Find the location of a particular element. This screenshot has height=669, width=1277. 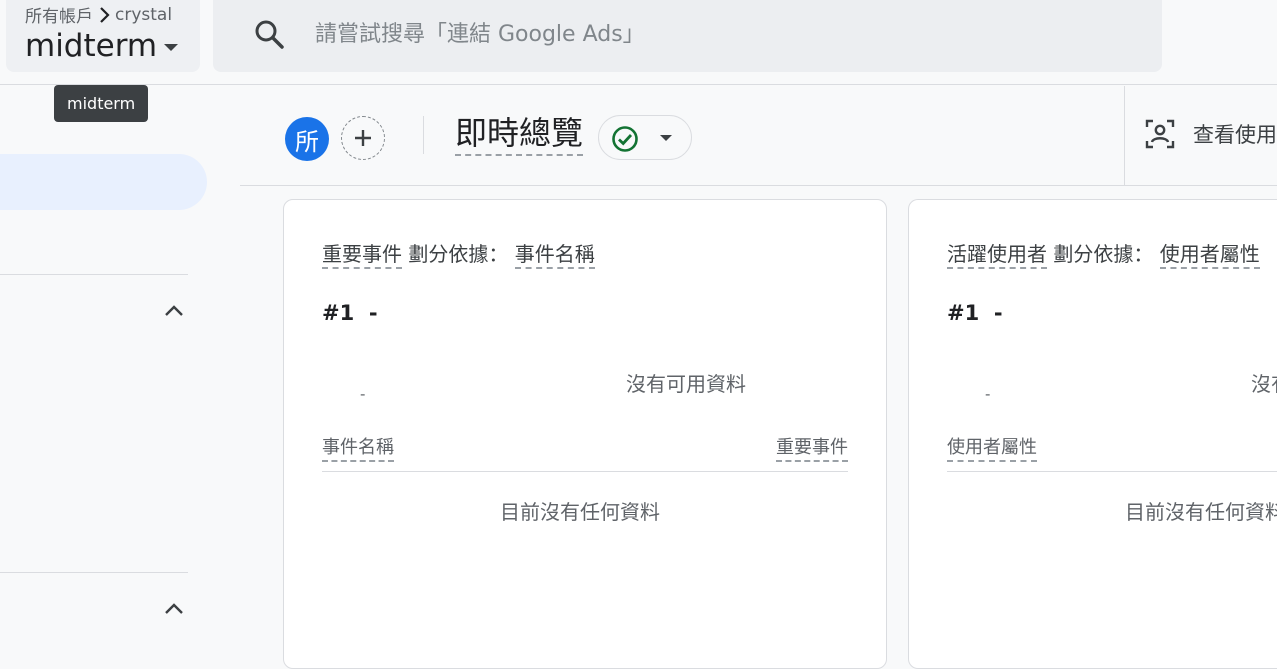

top-bar: 所有帳戶 crystal midterm is located at coordinates (638, 42).